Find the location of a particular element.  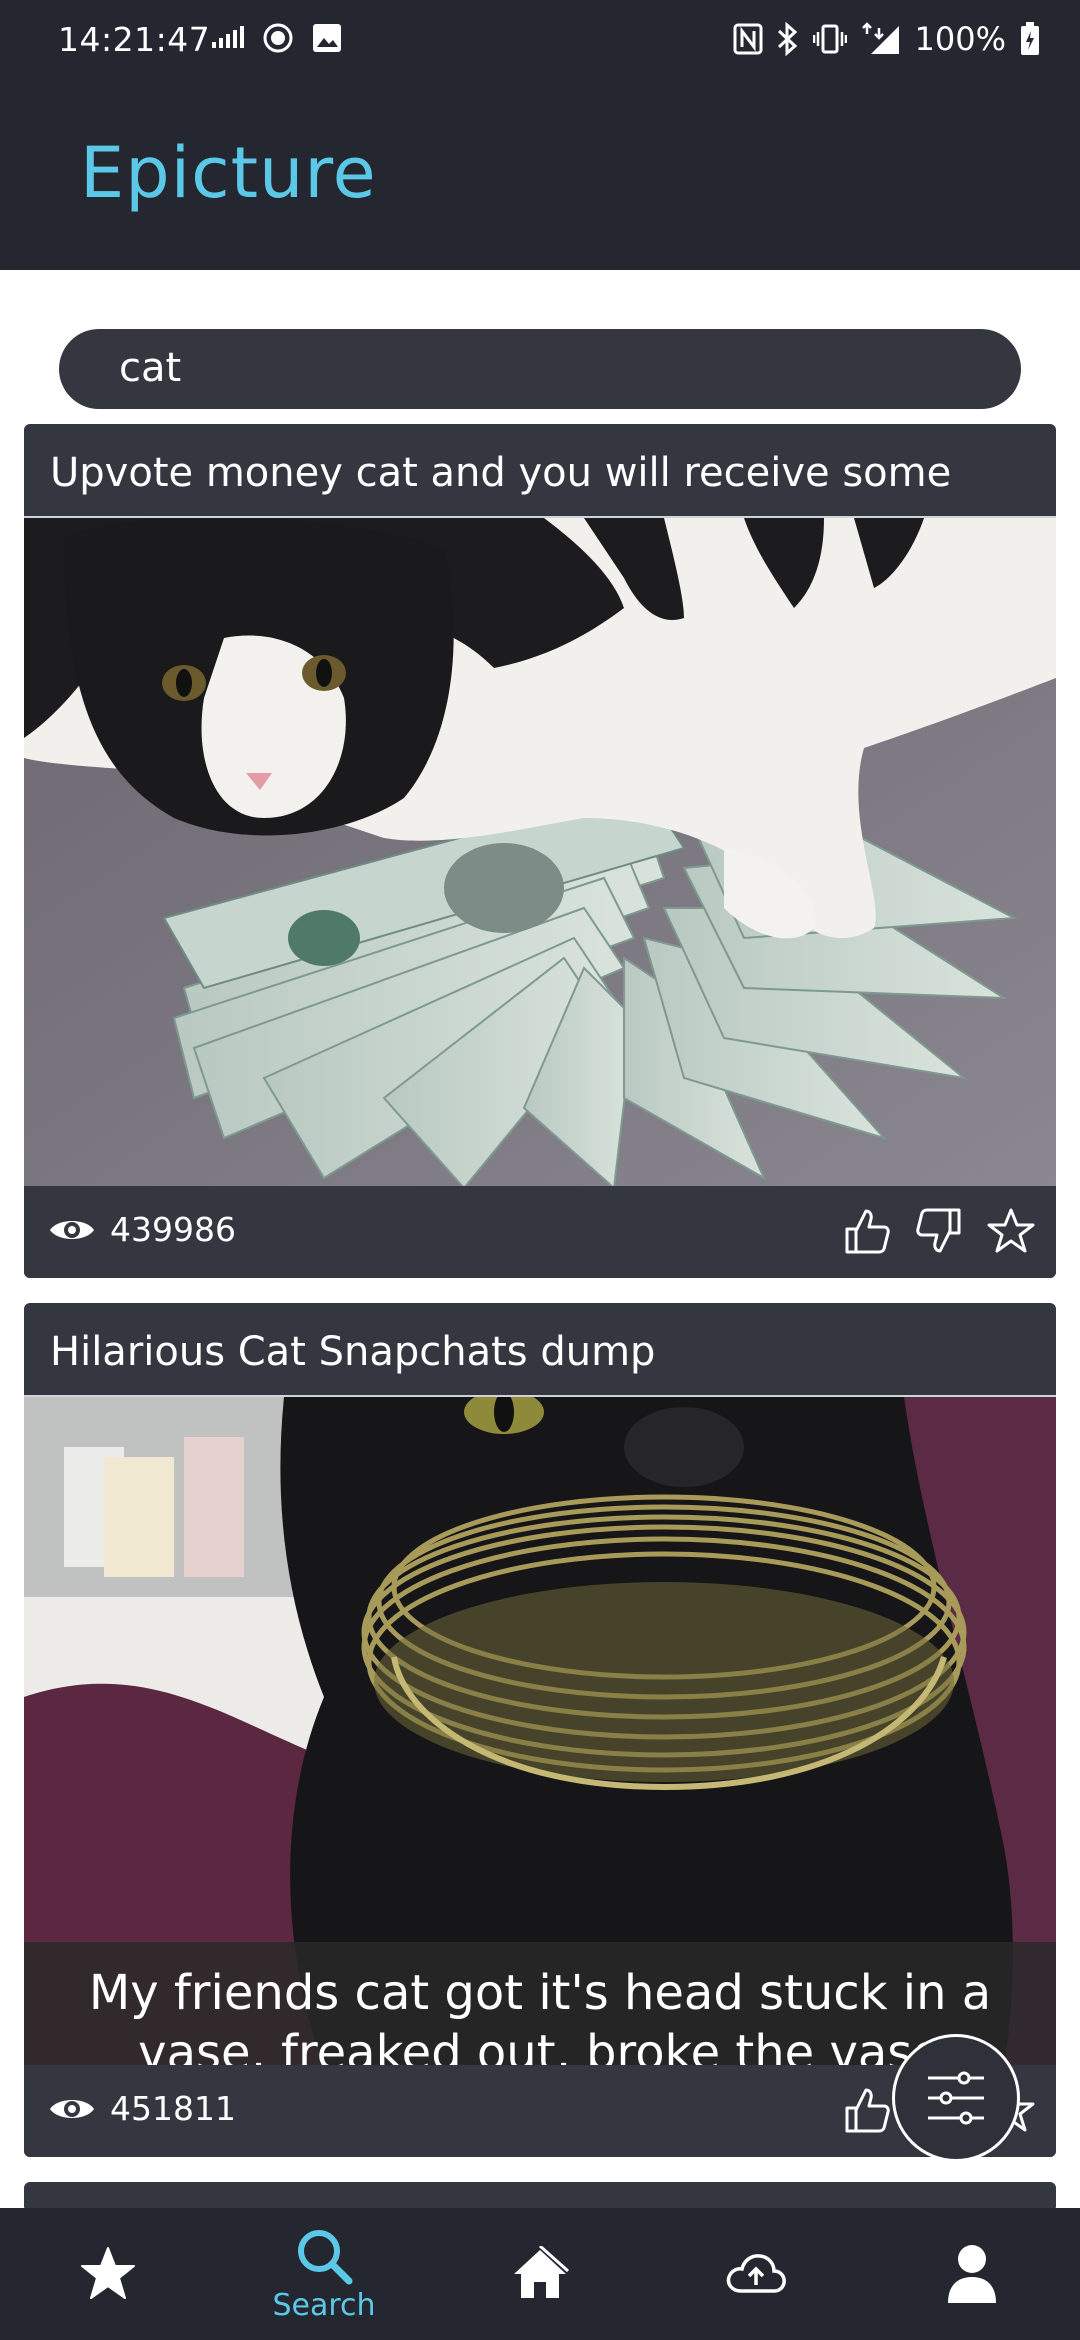

cell-signal-icon is located at coordinates (880, 38).